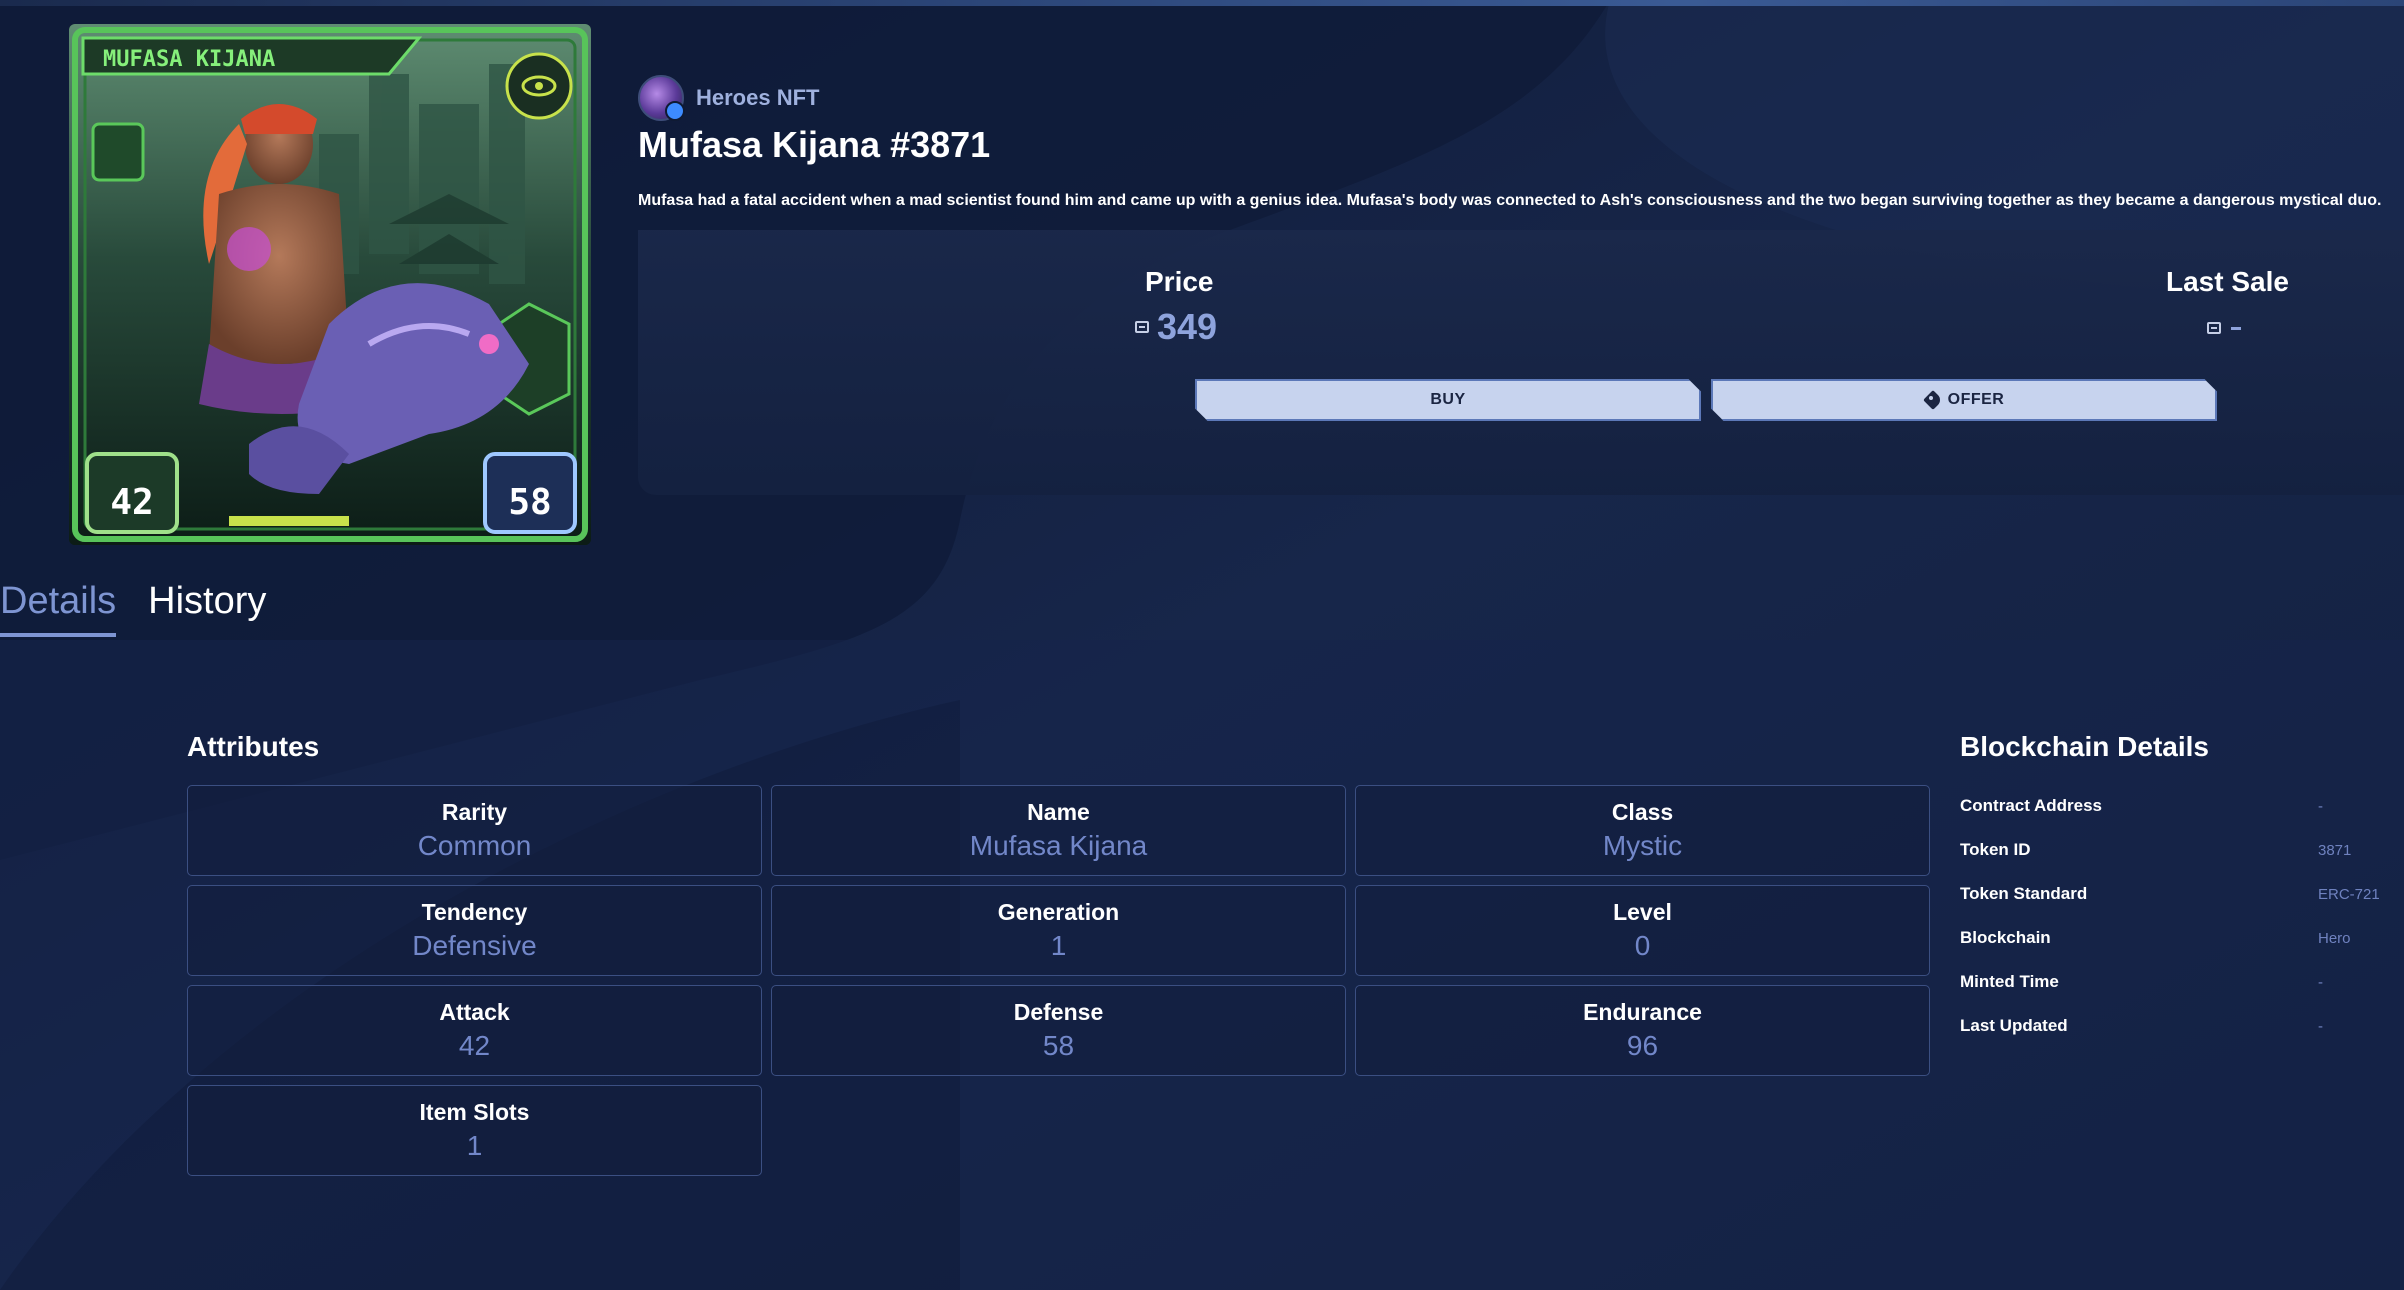  Describe the element at coordinates (2335, 850) in the screenshot. I see `blockchain-value: 3871` at that location.